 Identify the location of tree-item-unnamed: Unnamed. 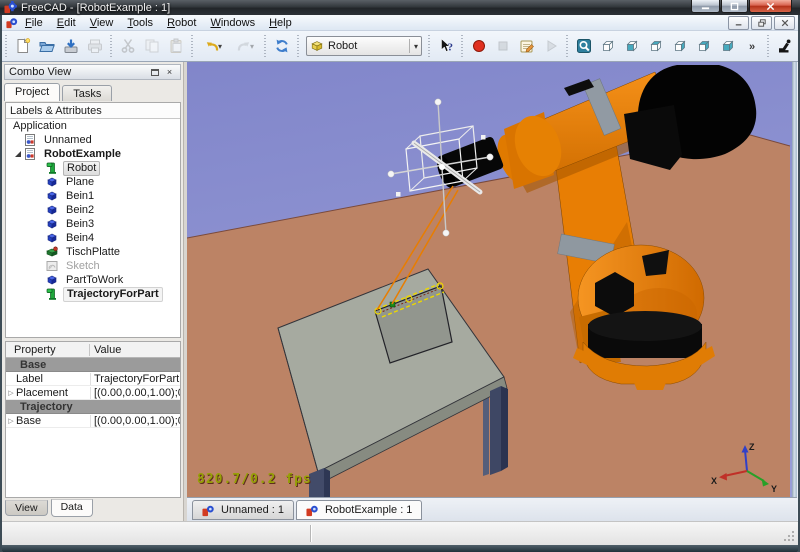
(93, 140).